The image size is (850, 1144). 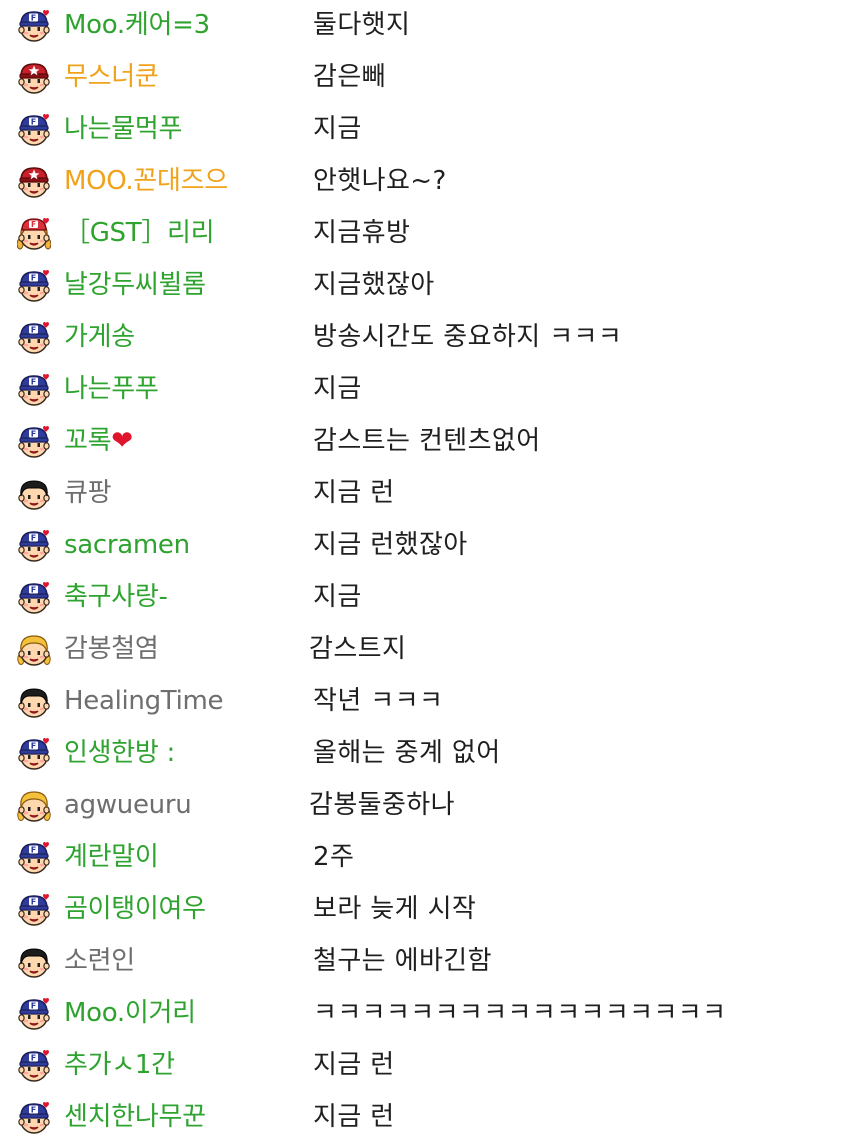 I want to click on chat-message-row: F ［GST］리리 지금휴방, so click(x=425, y=233).